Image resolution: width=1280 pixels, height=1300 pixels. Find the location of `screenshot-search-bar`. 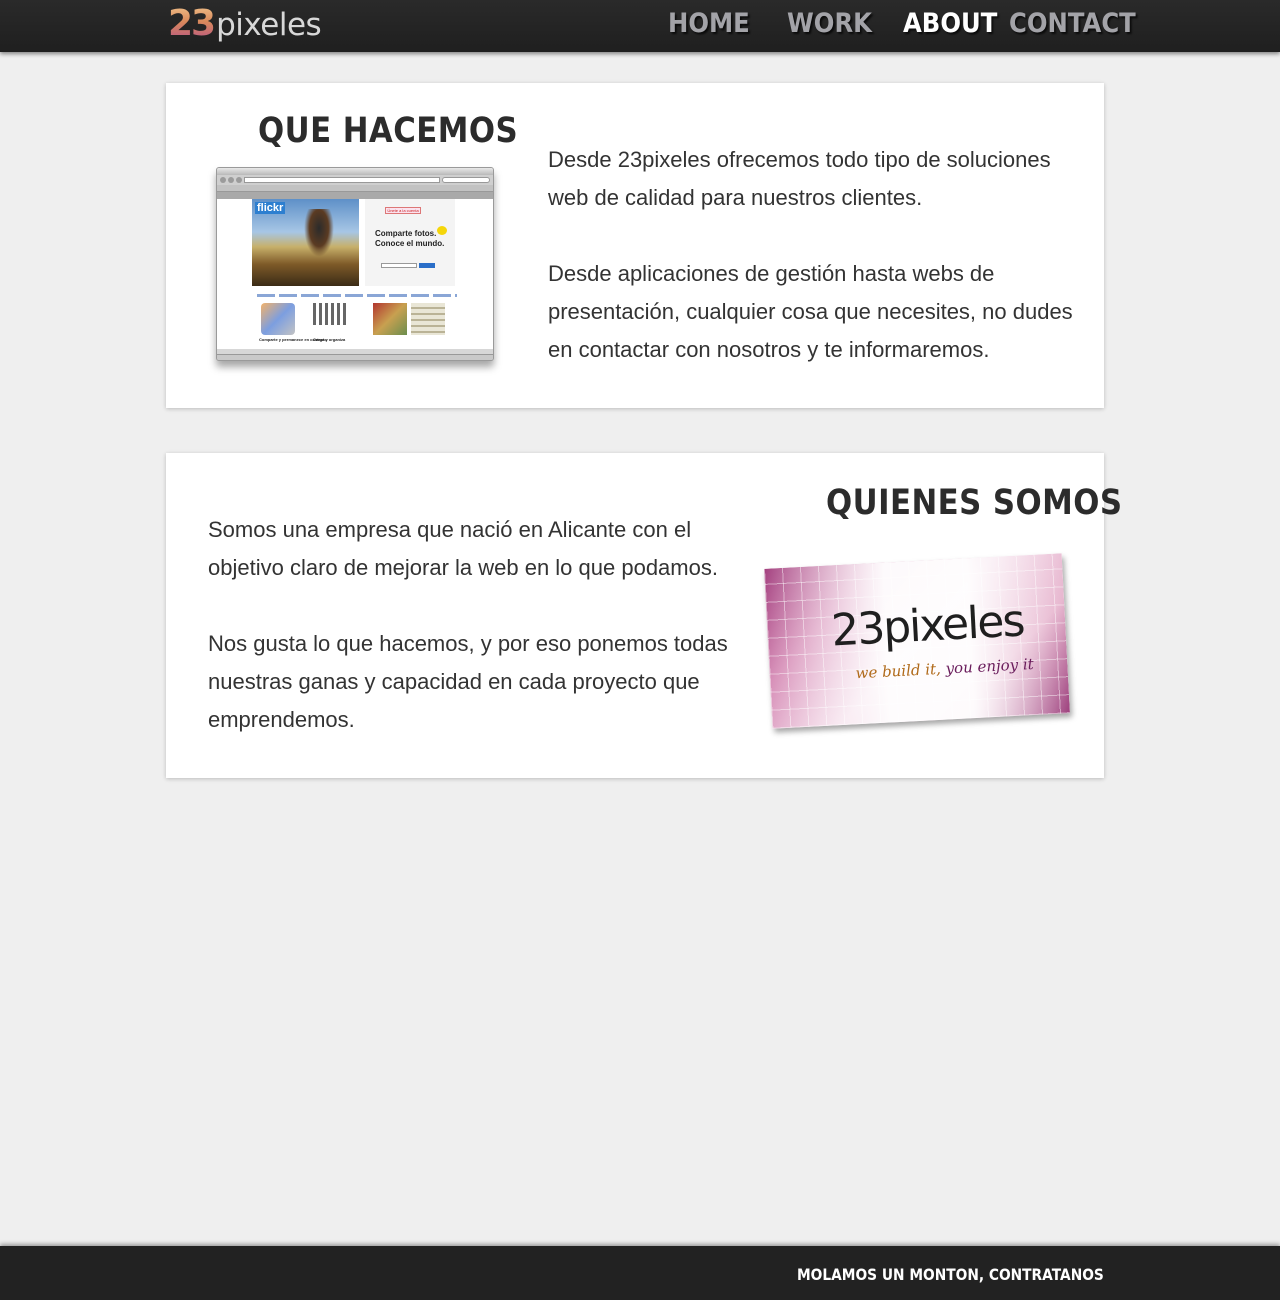

screenshot-search-bar is located at coordinates (466, 180).